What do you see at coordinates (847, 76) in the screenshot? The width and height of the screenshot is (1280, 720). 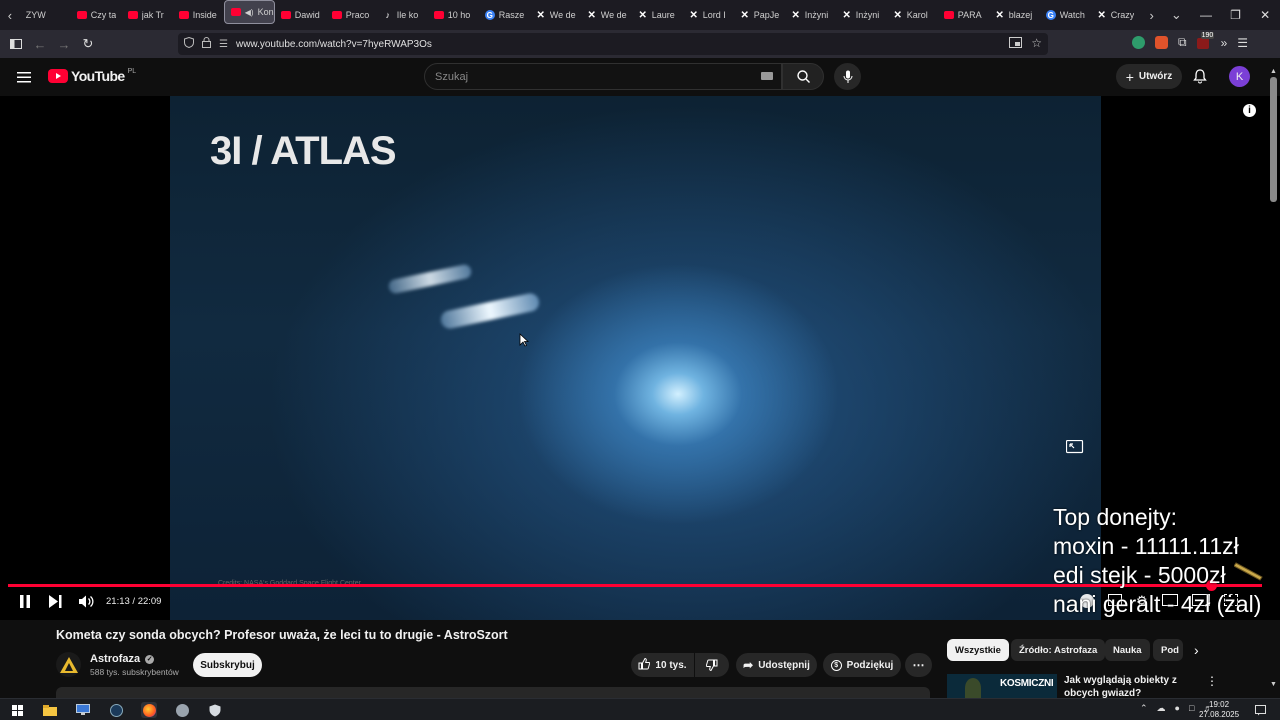 I see `voice-search-button` at bounding box center [847, 76].